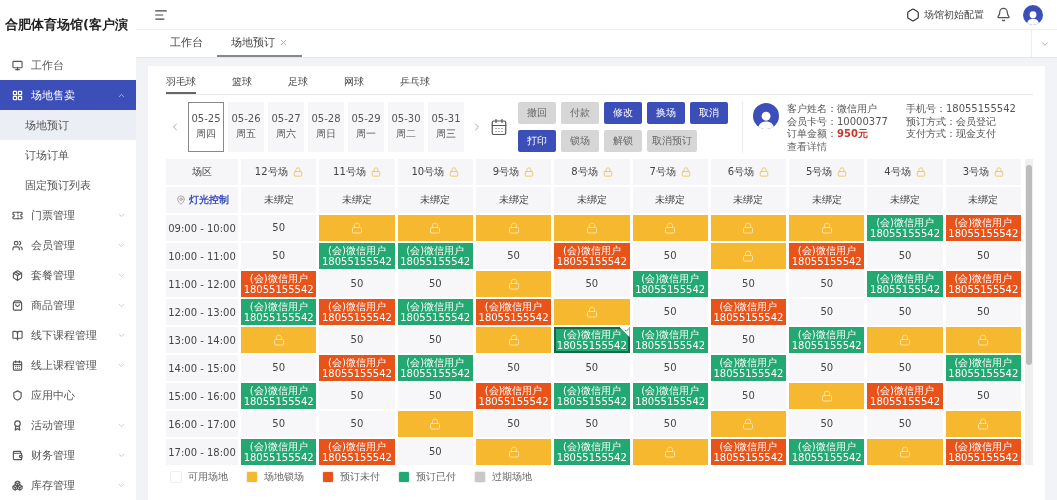  Describe the element at coordinates (298, 83) in the screenshot. I see `sport-tab: 足球` at that location.